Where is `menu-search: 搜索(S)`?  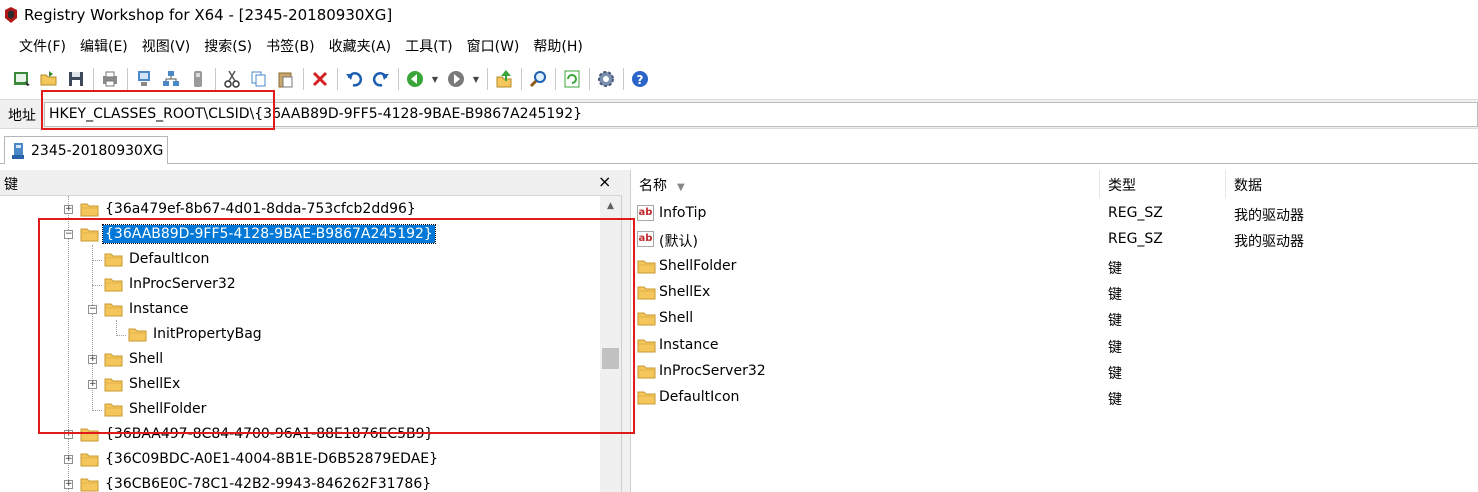
menu-search: 搜索(S) is located at coordinates (228, 46).